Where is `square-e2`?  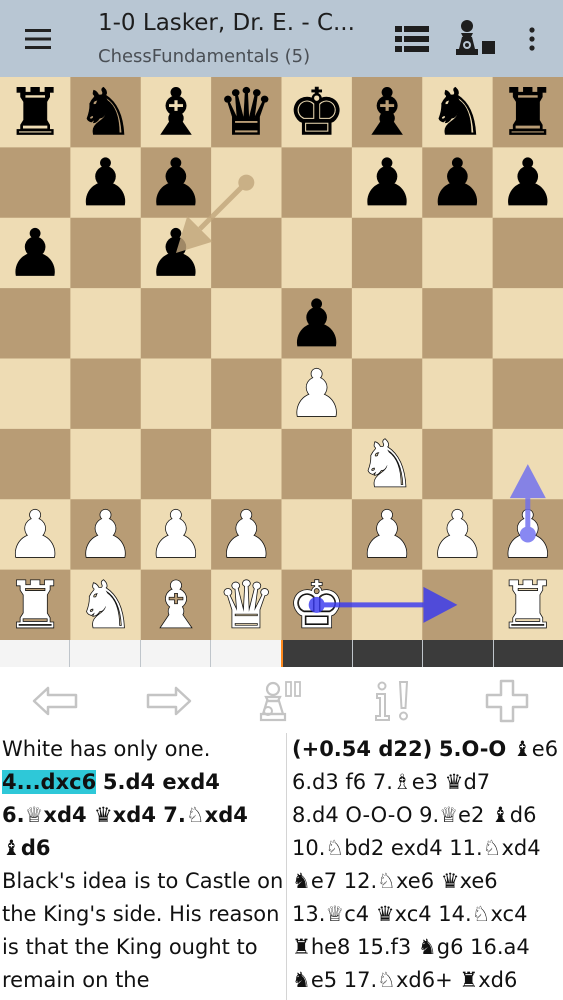 square-e2 is located at coordinates (317, 535).